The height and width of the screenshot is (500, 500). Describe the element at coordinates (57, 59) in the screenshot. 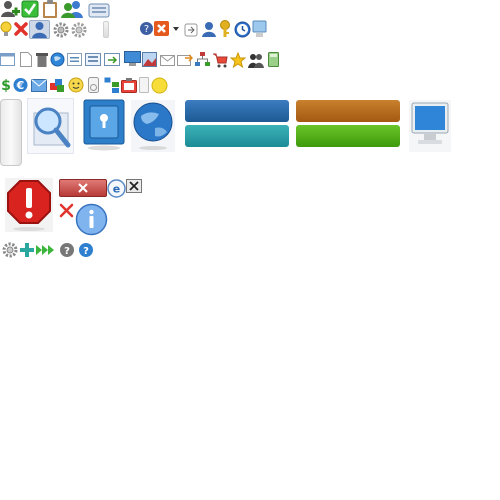

I see `globe-small-icon` at that location.